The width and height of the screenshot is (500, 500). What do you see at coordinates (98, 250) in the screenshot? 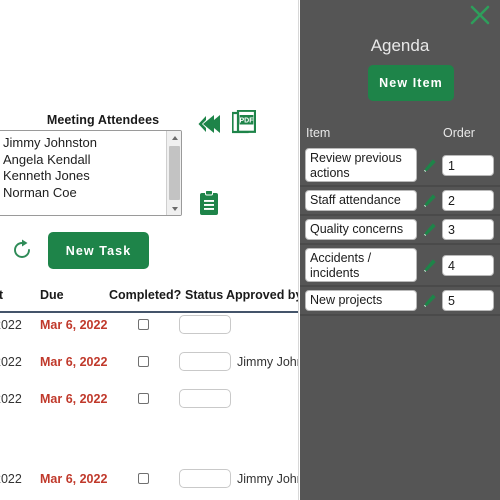
I see `new-task-button: New Task` at bounding box center [98, 250].